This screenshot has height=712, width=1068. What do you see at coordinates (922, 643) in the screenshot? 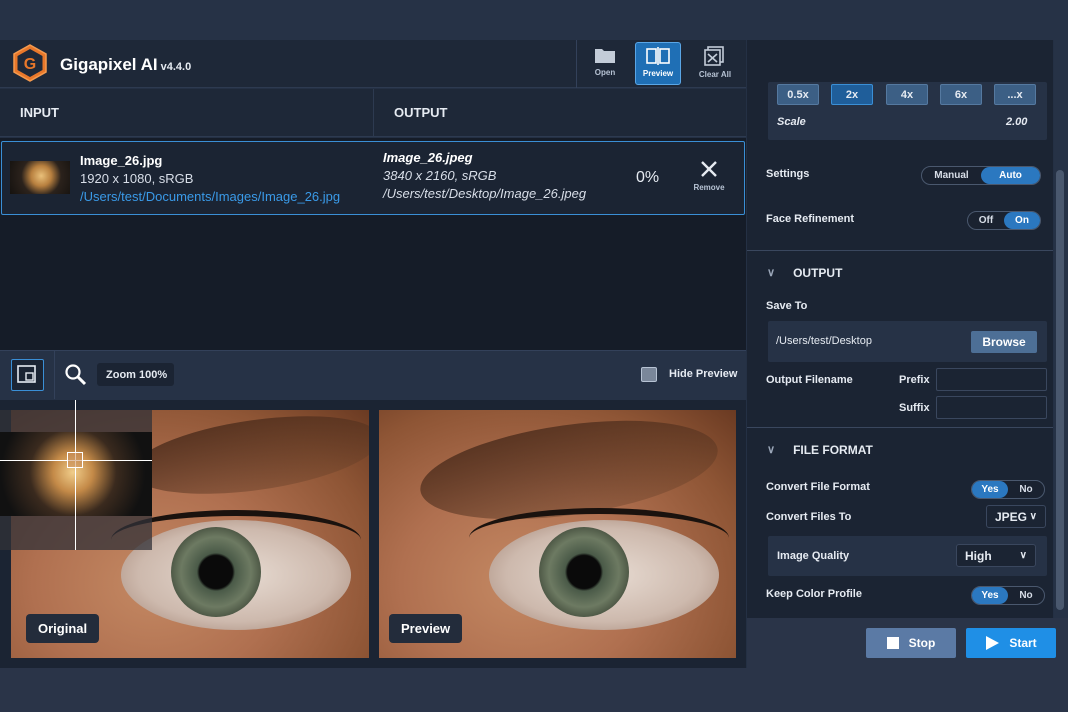
I see `stop-label: Stop` at bounding box center [922, 643].